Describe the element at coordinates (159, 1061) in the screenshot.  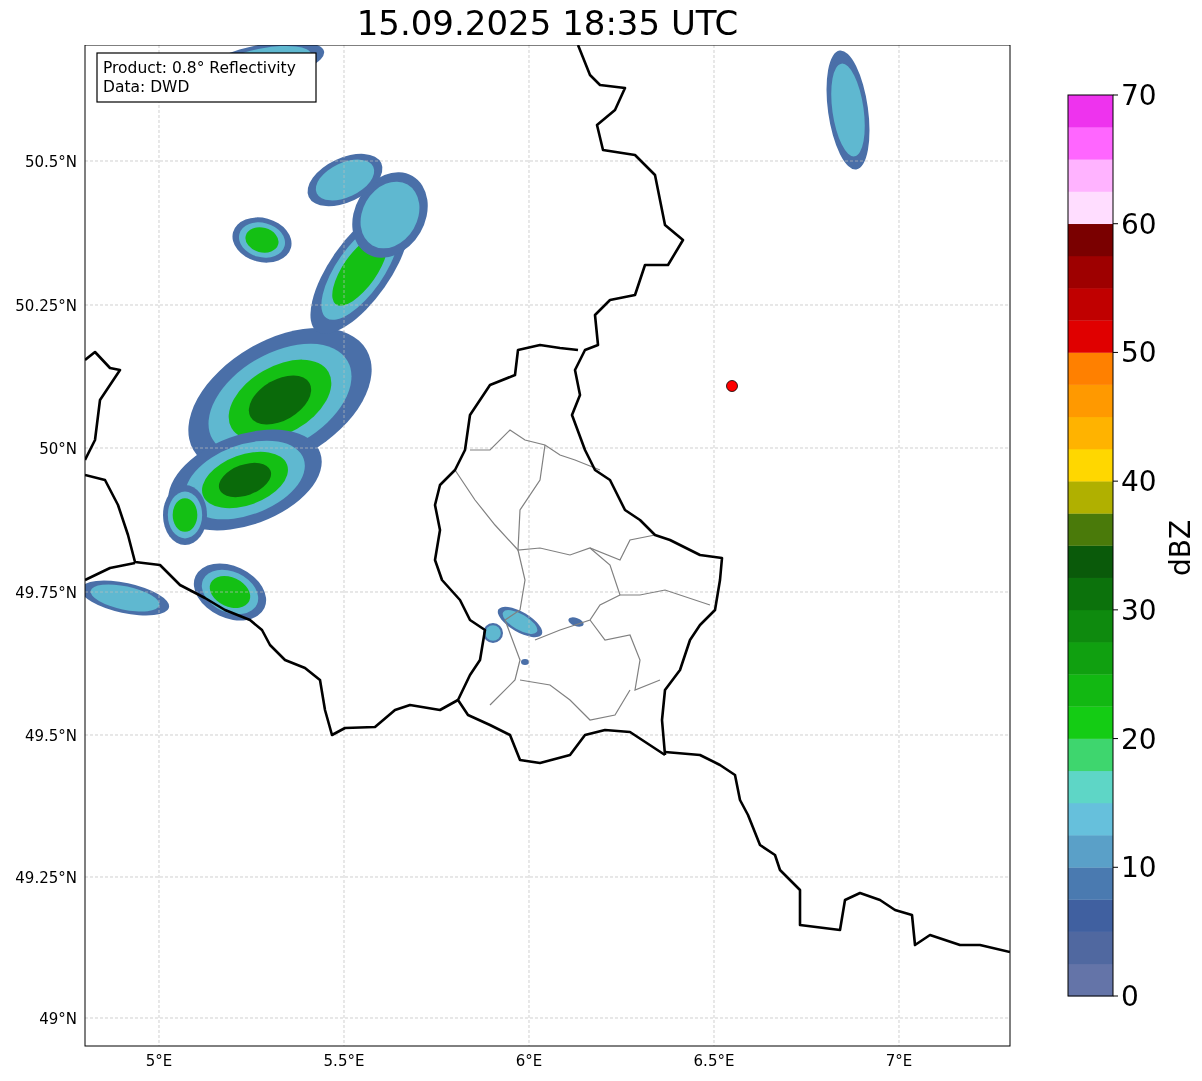
I see `longitude-label: 5°E` at that location.